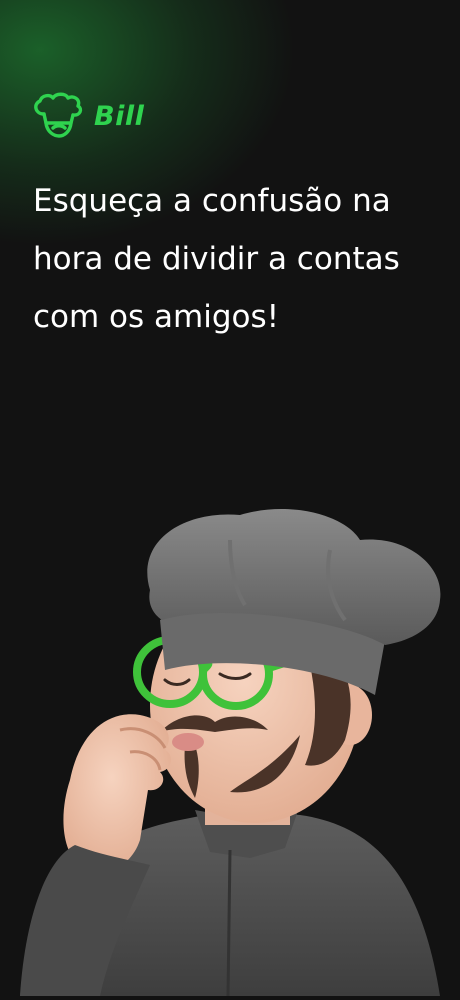 This screenshot has height=1000, width=460. I want to click on app-logo: Bill, so click(87, 116).